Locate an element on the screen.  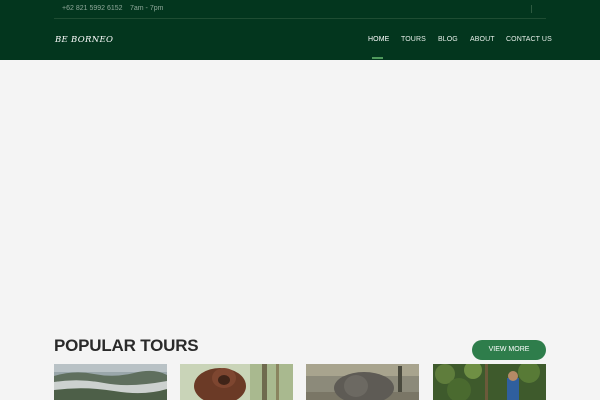
tour-card-mountain is located at coordinates (110, 382).